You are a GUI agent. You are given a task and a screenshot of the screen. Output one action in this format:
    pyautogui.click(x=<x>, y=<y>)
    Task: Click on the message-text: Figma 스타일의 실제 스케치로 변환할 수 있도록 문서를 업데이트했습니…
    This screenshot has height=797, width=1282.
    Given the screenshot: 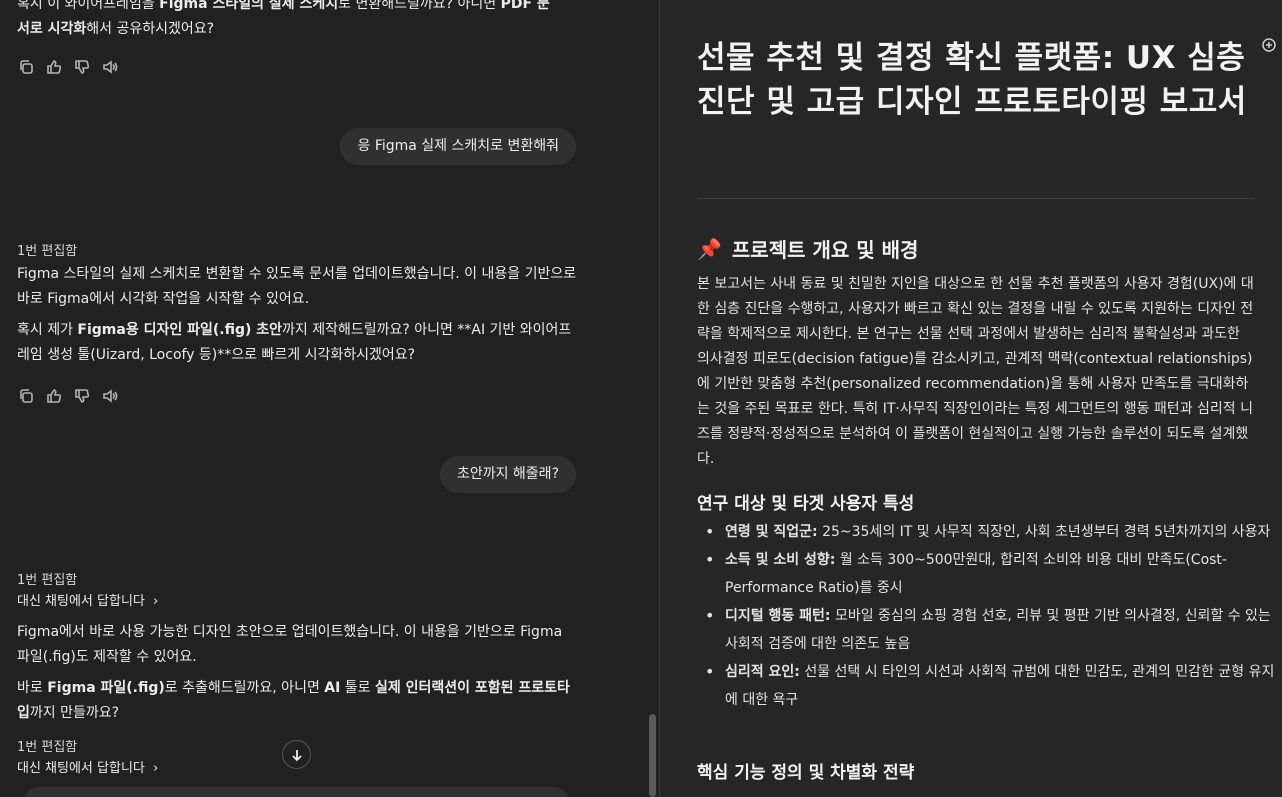 What is the action you would take?
    pyautogui.click(x=297, y=286)
    